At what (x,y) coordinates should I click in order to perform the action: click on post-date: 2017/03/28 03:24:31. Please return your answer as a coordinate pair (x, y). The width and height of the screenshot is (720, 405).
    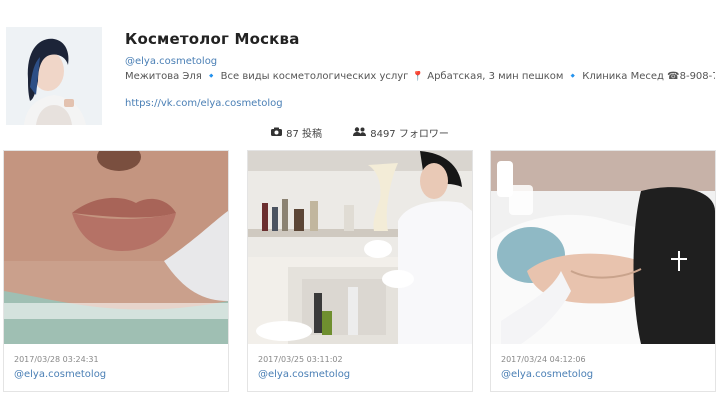
    Looking at the image, I should click on (56, 359).